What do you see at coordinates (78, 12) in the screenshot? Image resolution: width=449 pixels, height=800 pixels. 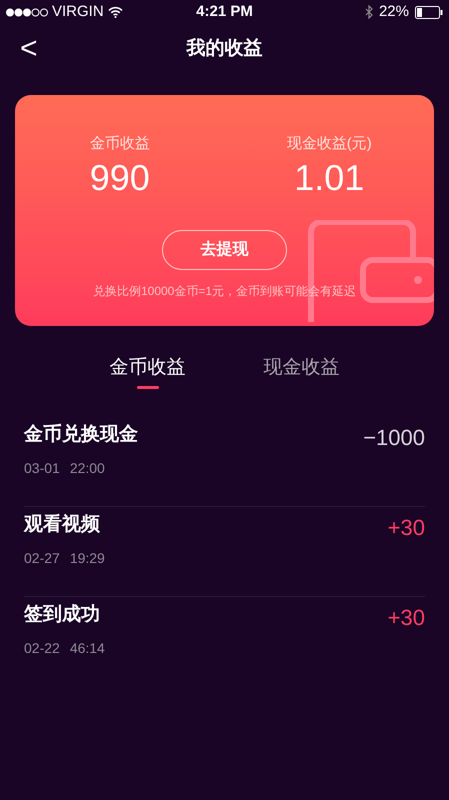 I see `carrier-name: VIRGIN` at bounding box center [78, 12].